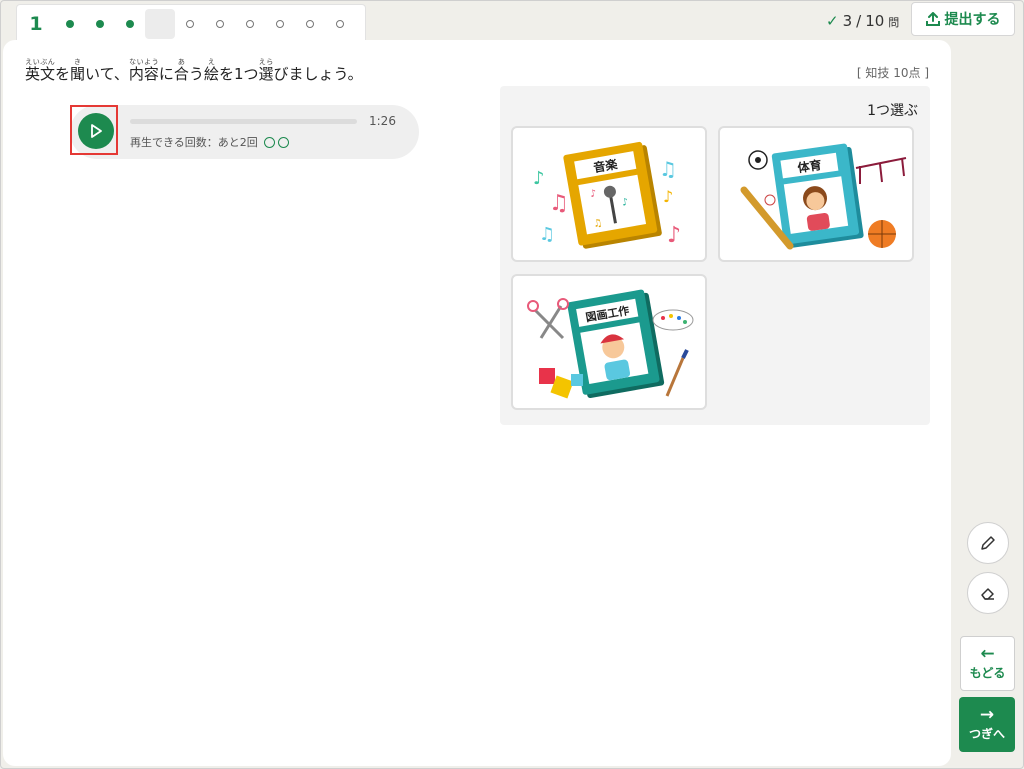  I want to click on pe-book-illustration: 体育, so click(823, 196).